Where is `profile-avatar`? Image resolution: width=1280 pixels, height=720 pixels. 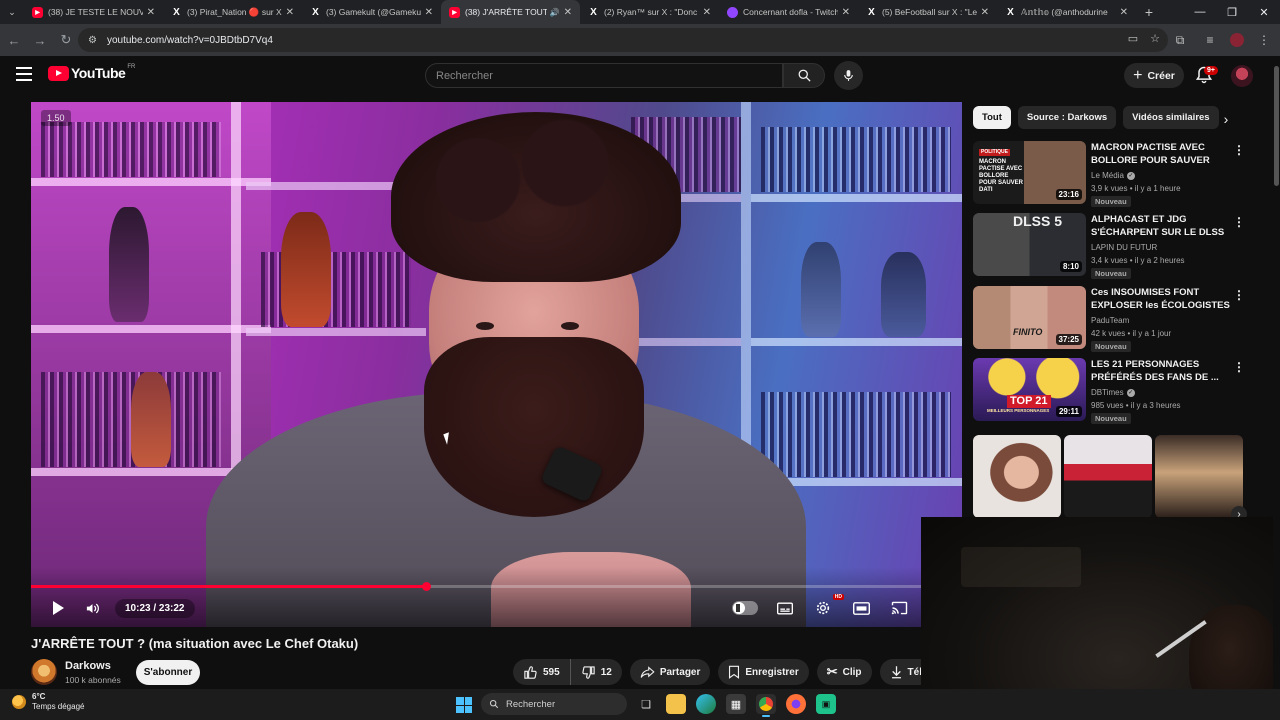
profile-avatar is located at coordinates (1237, 40).